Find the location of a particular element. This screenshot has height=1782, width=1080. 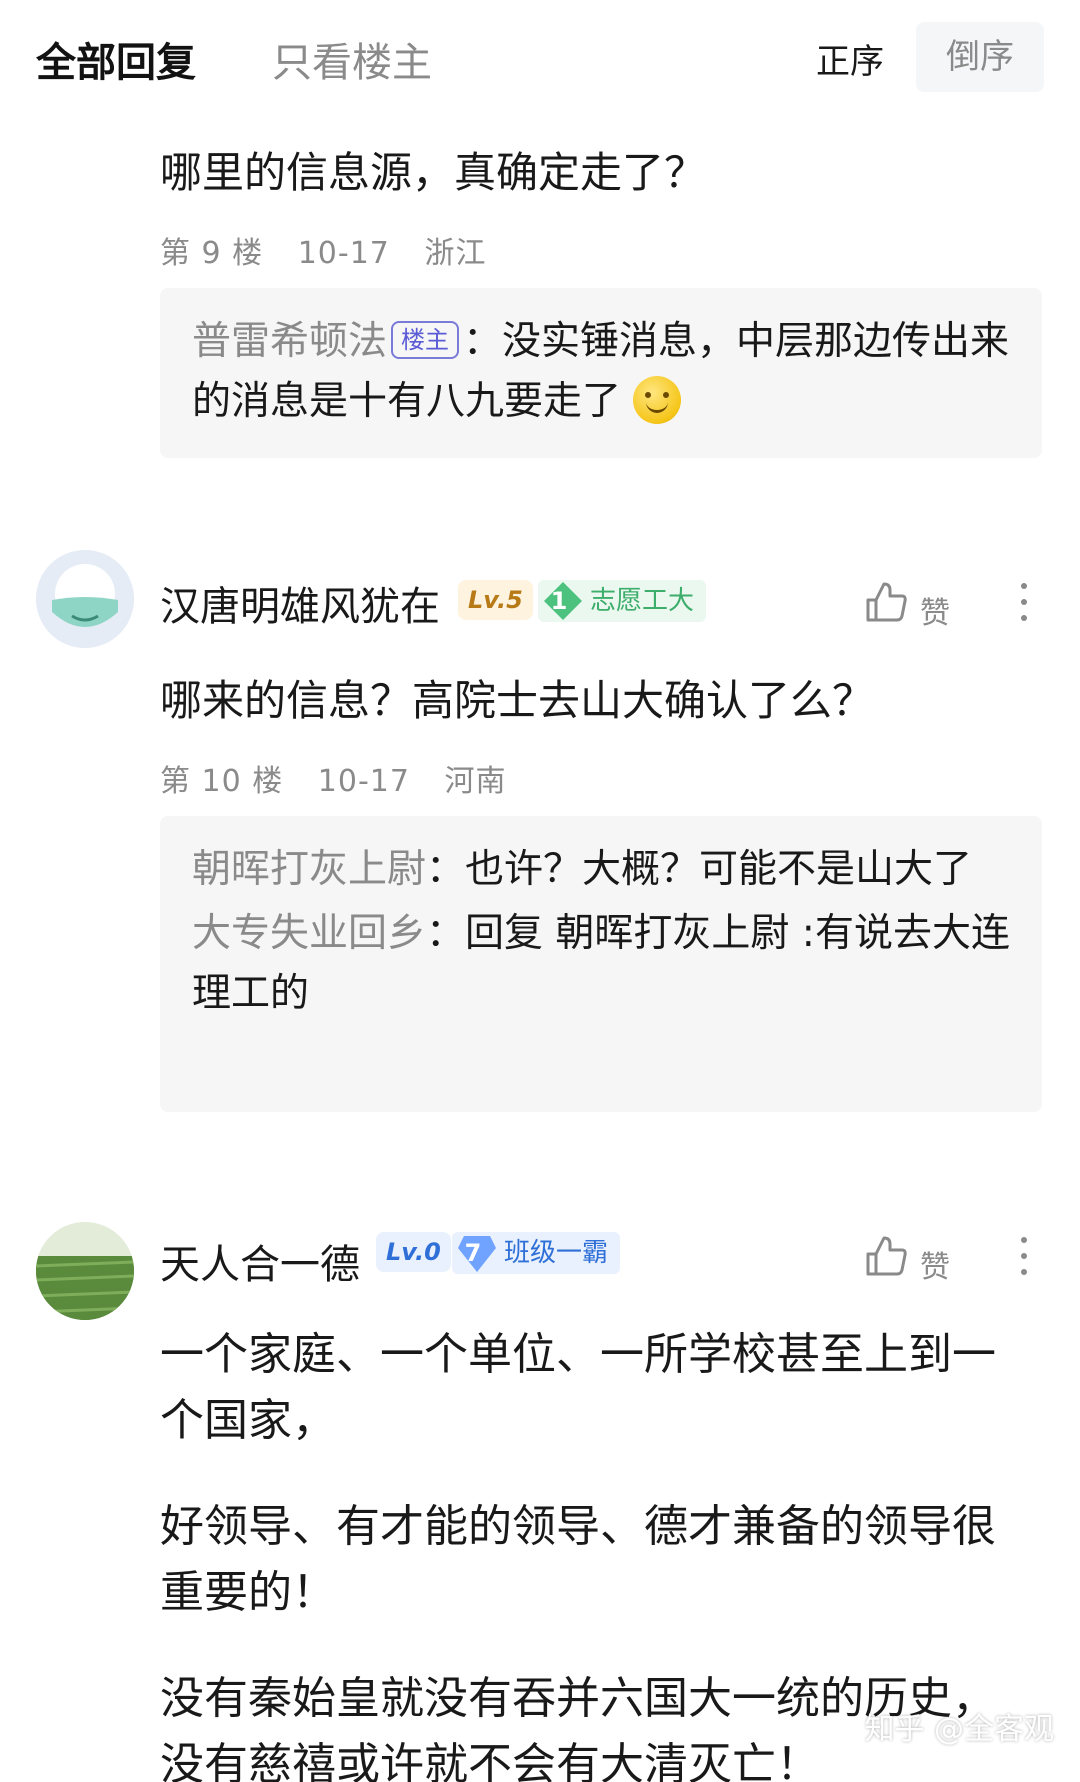

comment-paragraph: 好领导、有才能的领导、德才兼备的领导很重要的！ is located at coordinates (578, 1559).